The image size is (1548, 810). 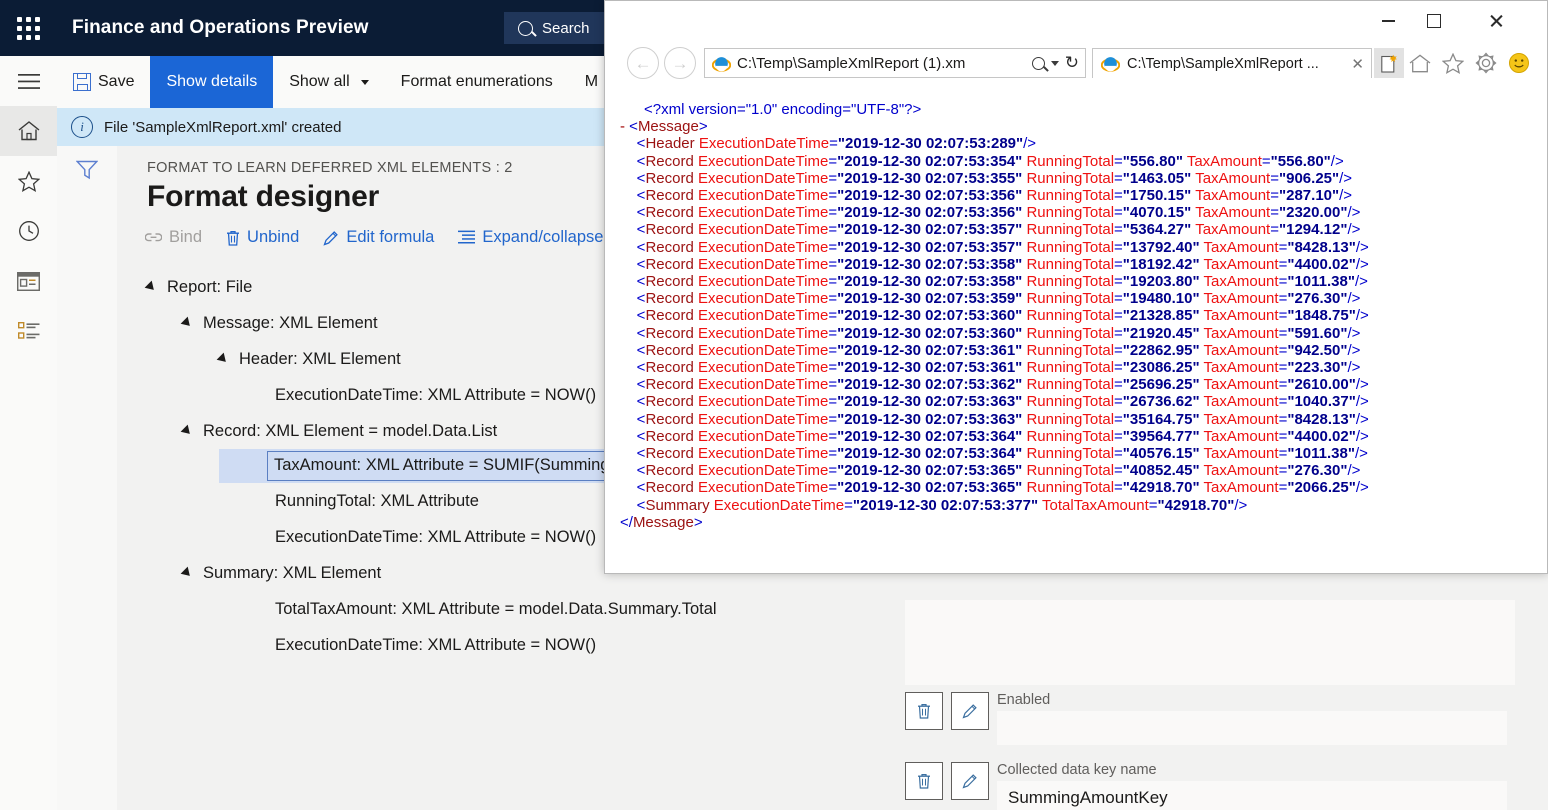 What do you see at coordinates (1357, 64) in the screenshot?
I see `close-tab-icon: ✕` at bounding box center [1357, 64].